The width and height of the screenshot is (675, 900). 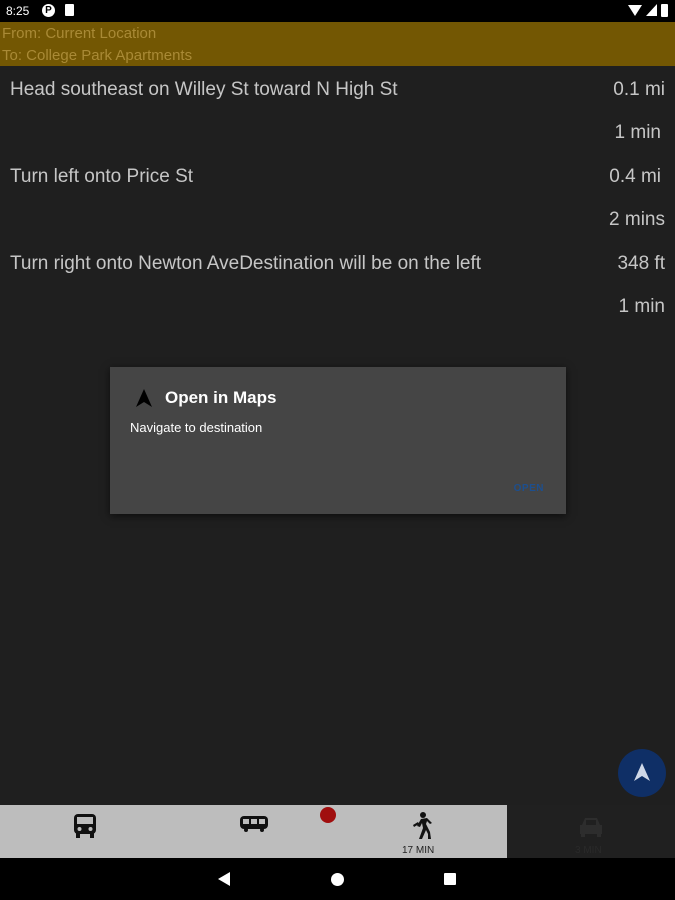 I want to click on sd-card-icon, so click(x=69, y=10).